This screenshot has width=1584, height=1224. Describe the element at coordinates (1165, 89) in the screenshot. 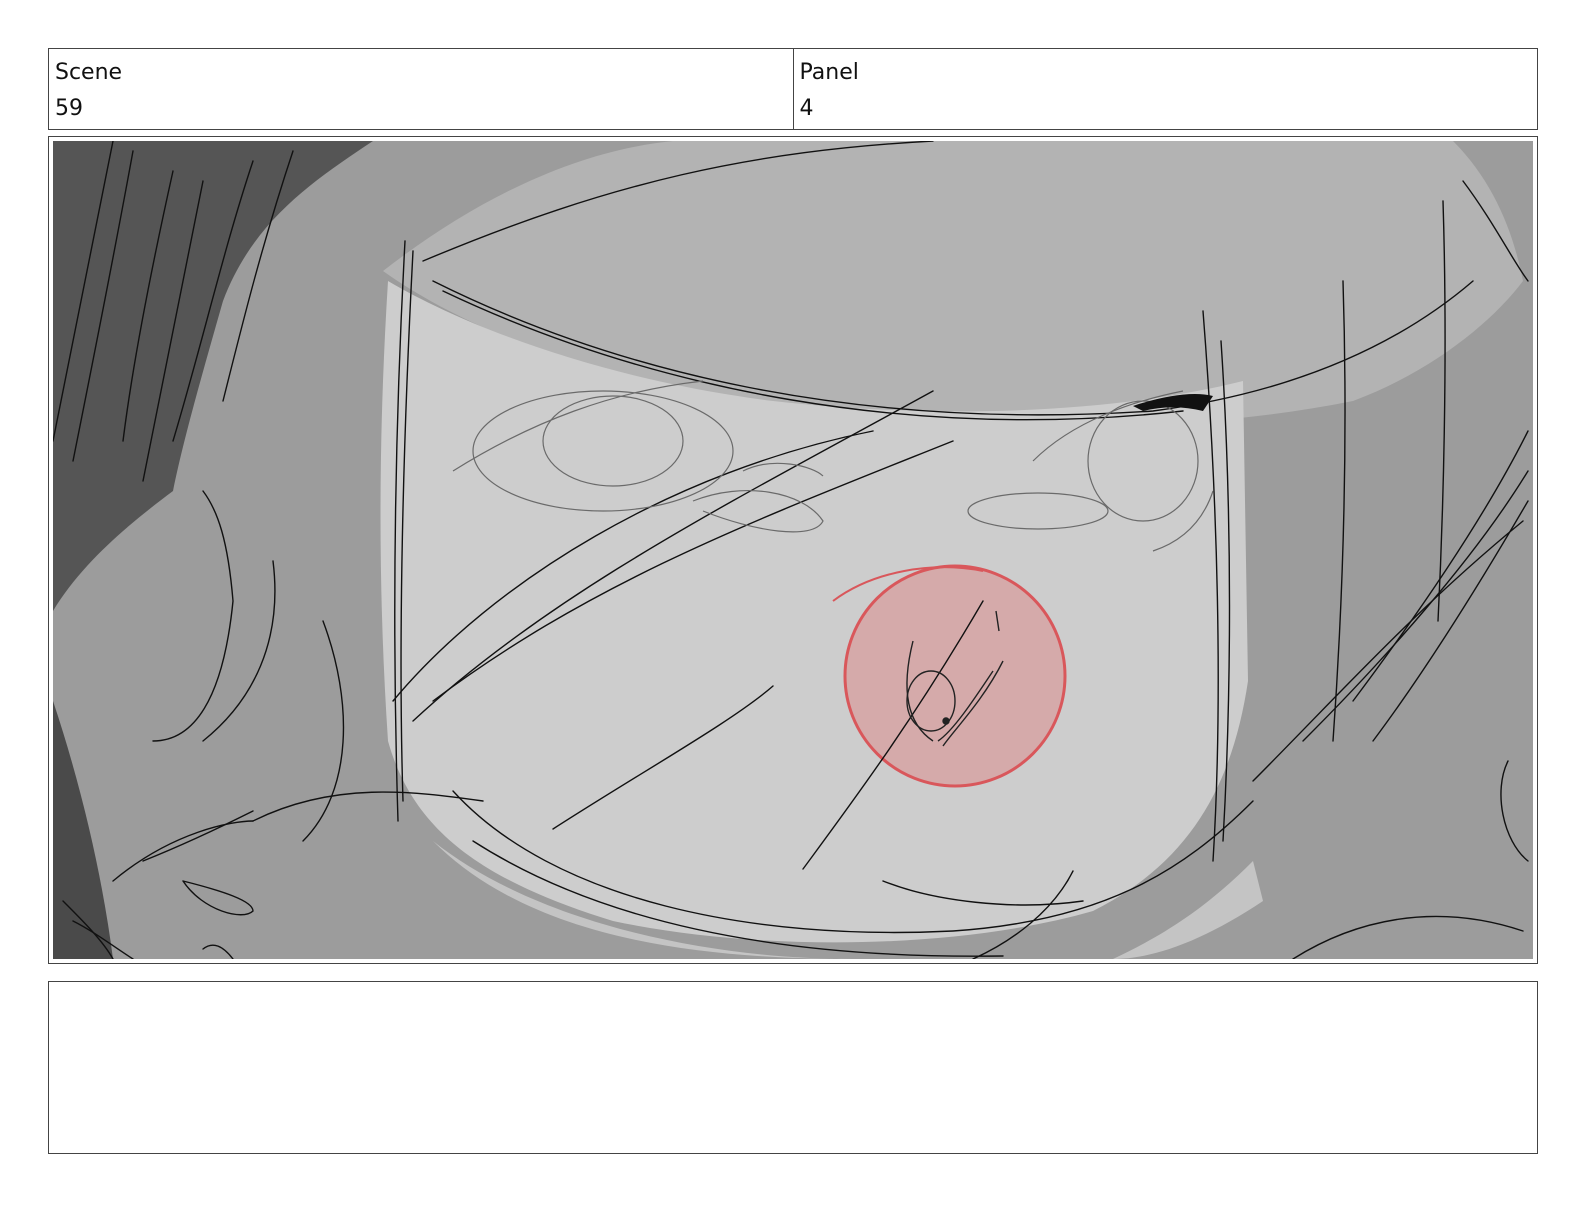

I see `panel-cell: Panel 4` at that location.